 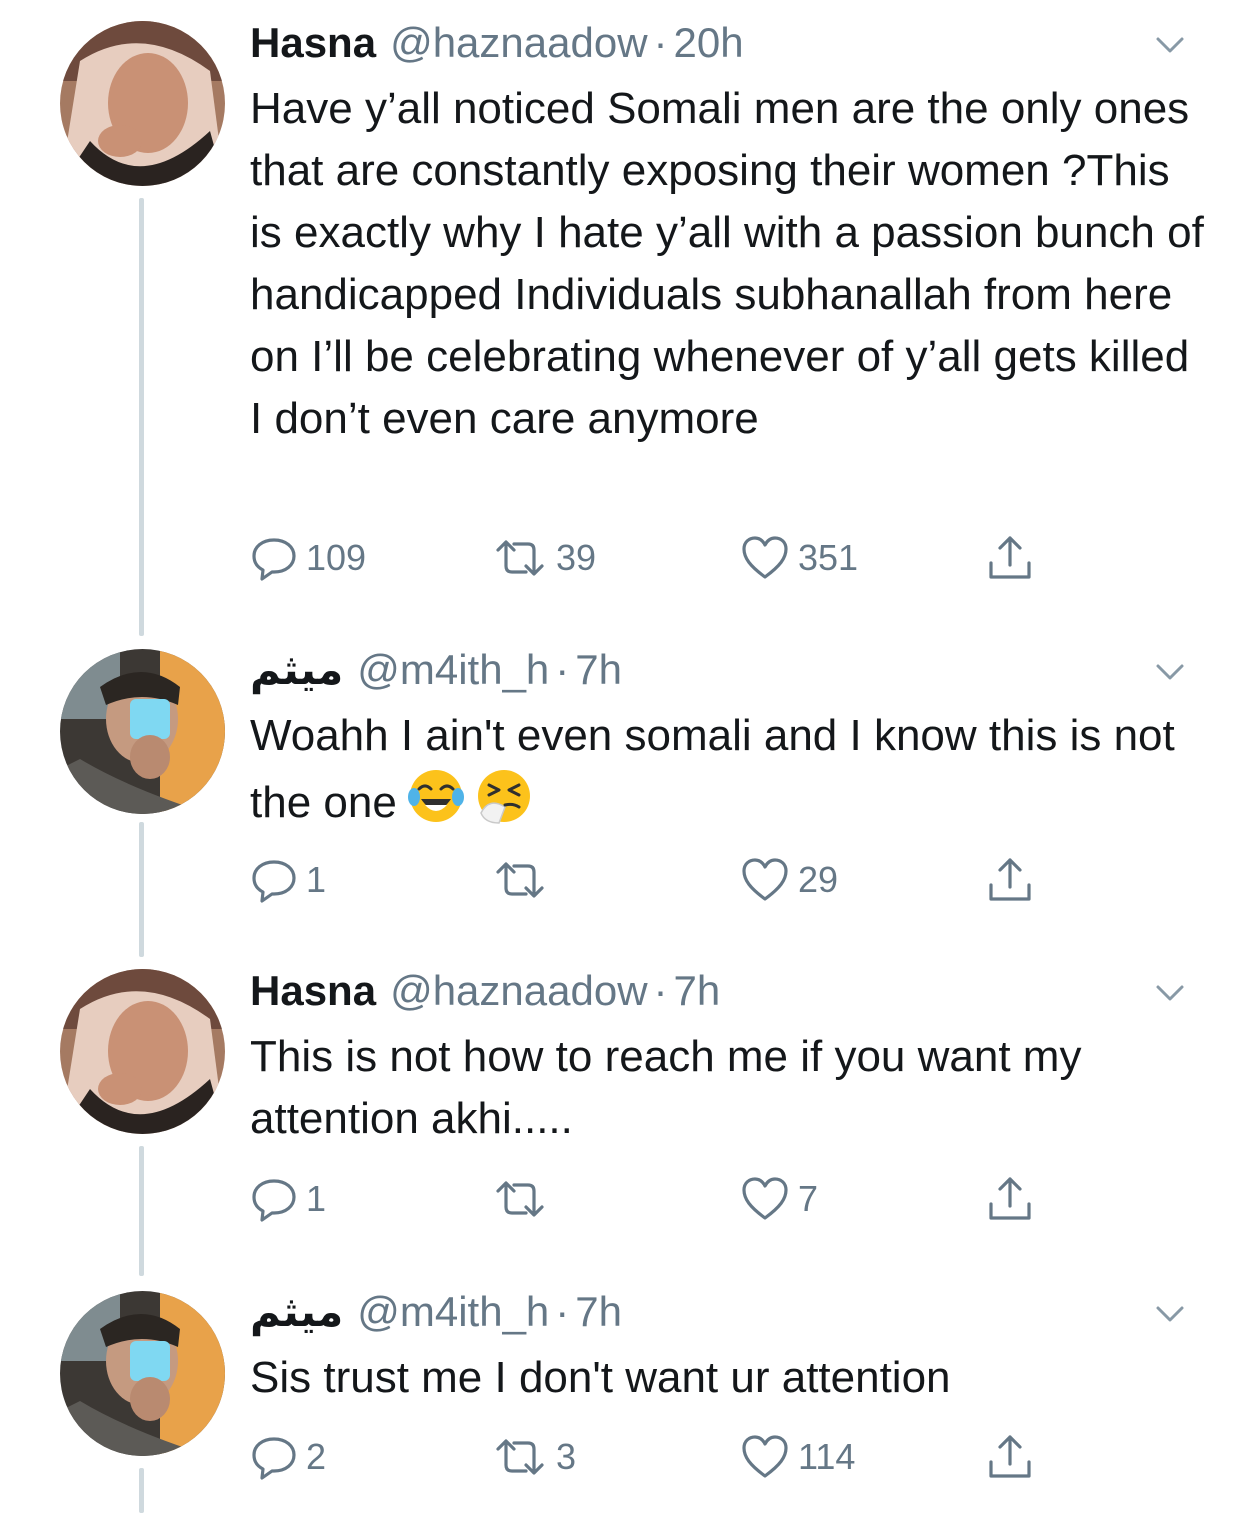 I want to click on like-button: 114, so click(x=797, y=1457).